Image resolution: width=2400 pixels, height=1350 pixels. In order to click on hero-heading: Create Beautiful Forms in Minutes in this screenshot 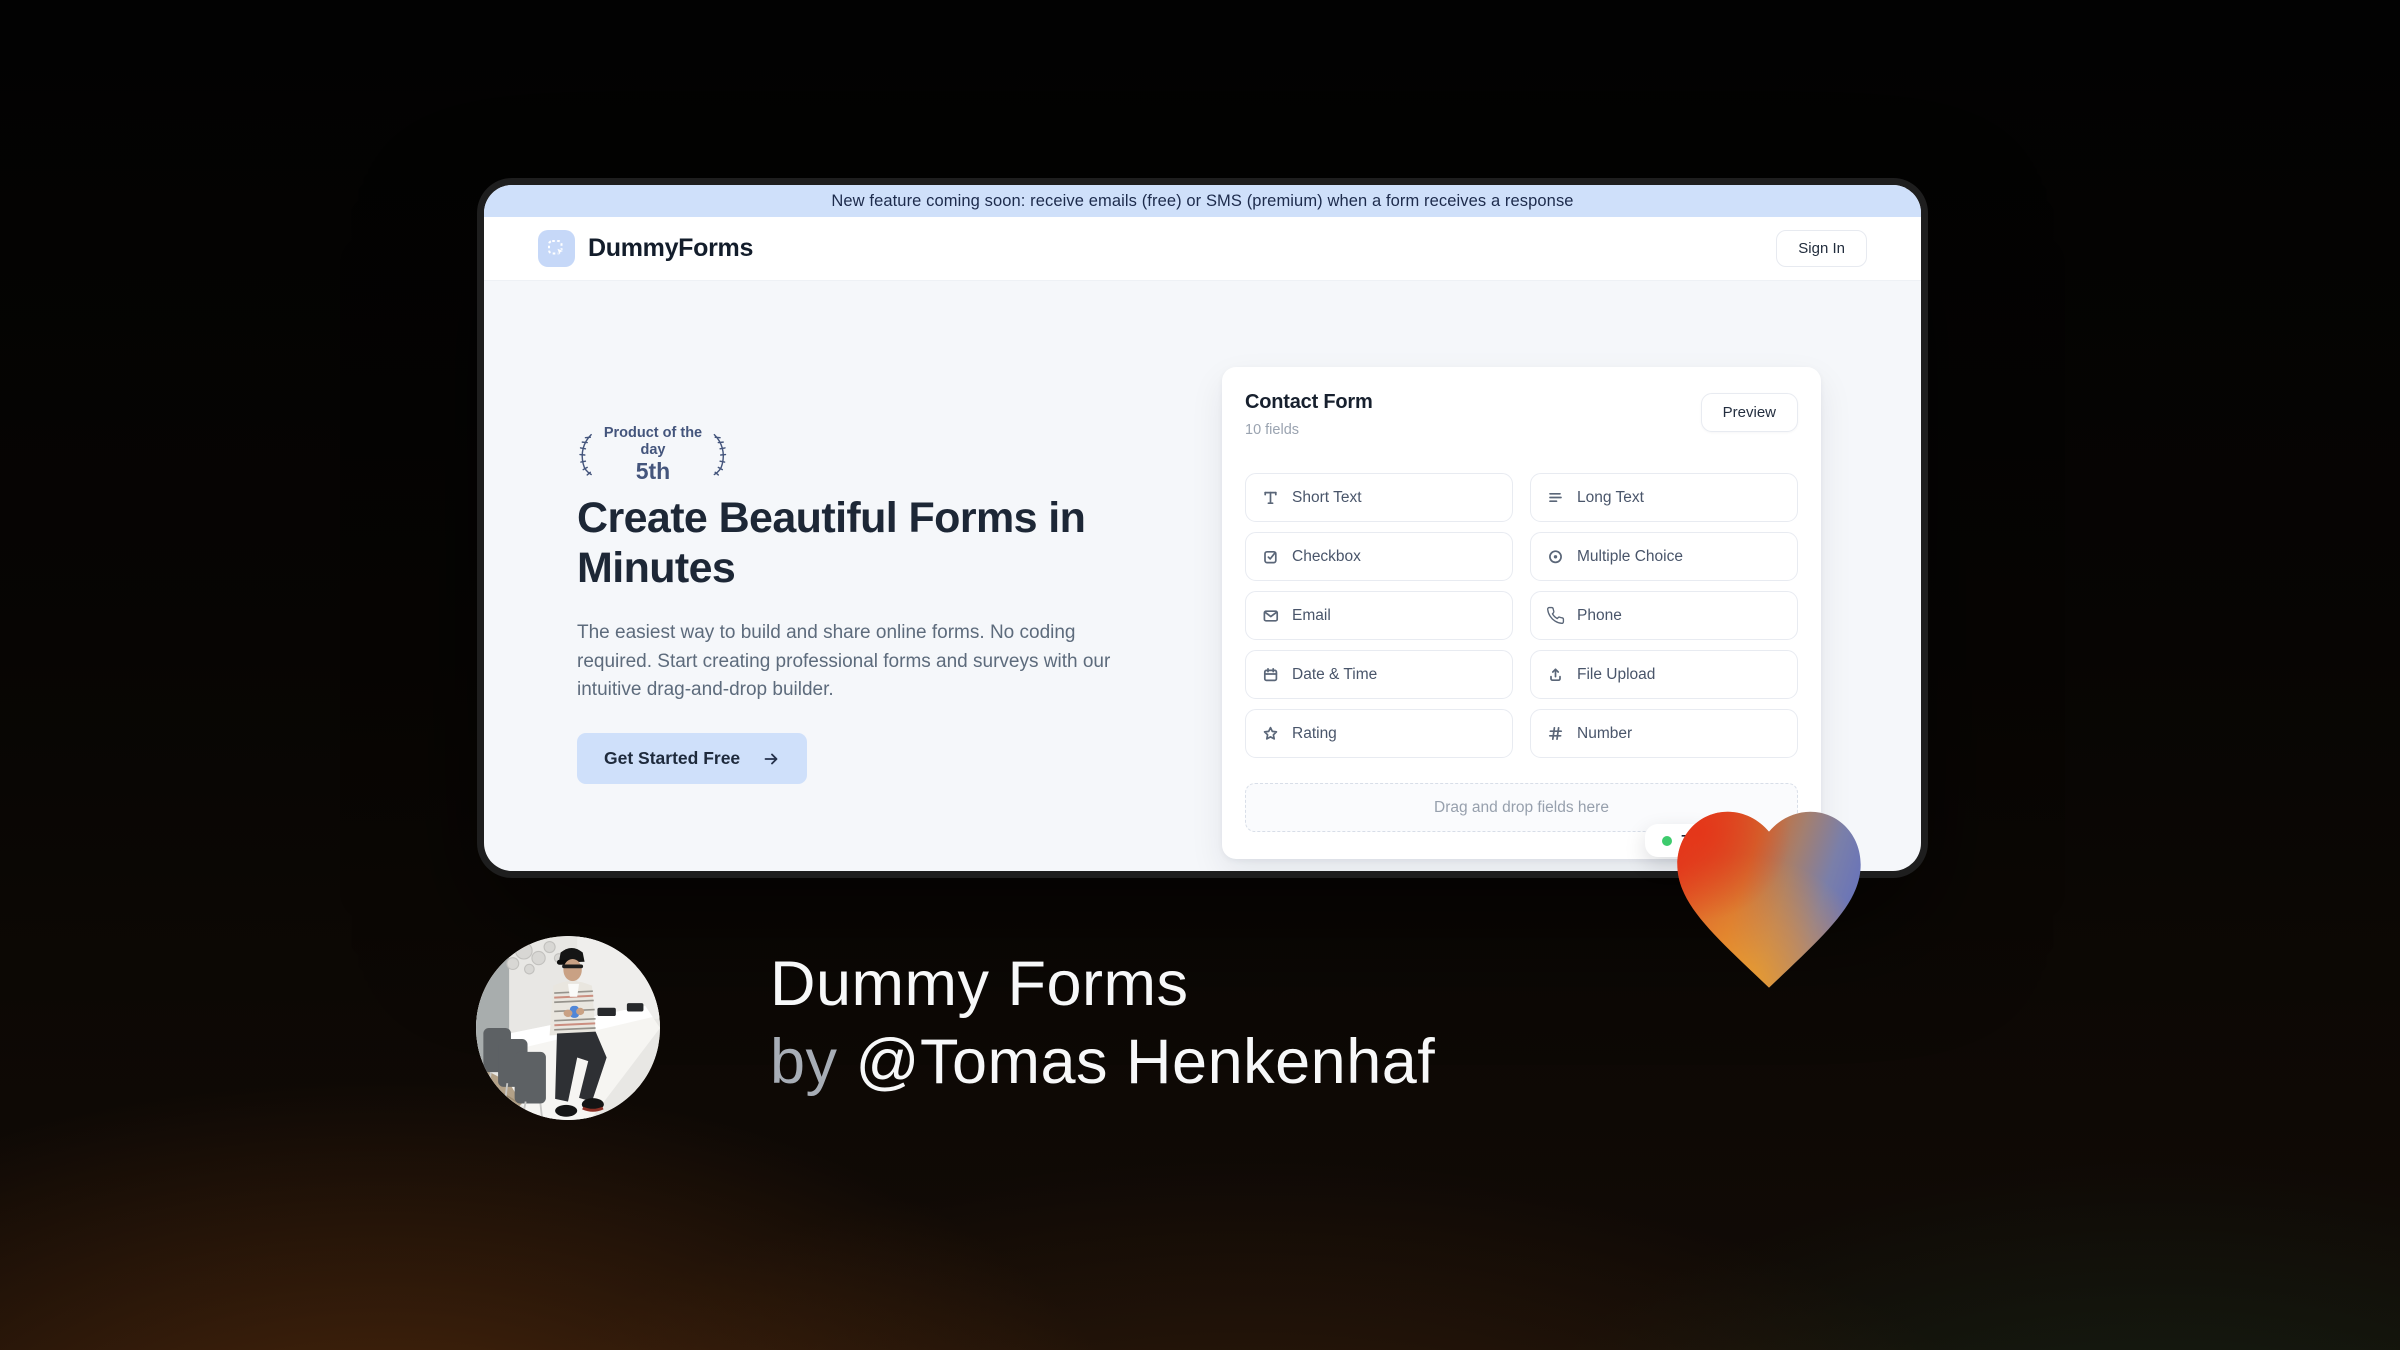, I will do `click(831, 543)`.